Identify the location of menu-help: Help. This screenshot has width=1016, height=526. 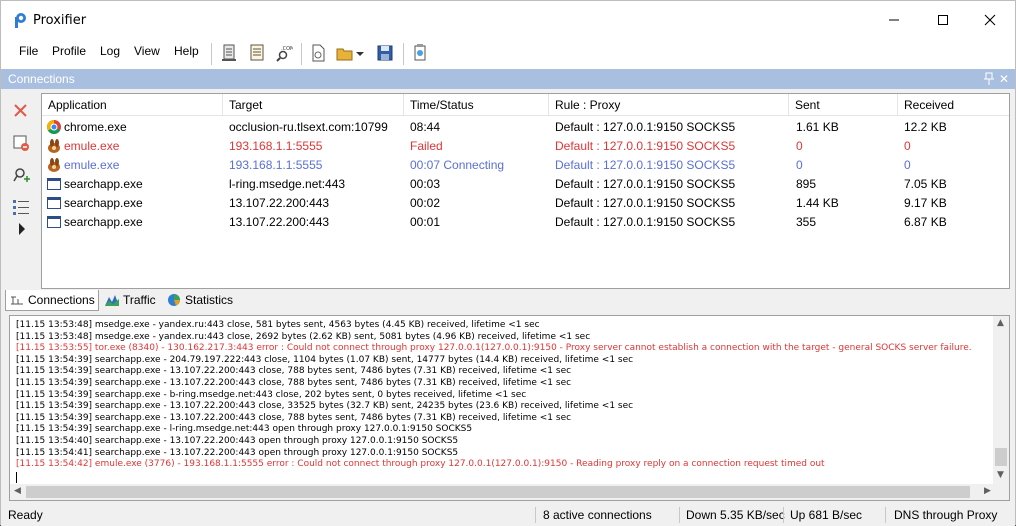
(186, 51).